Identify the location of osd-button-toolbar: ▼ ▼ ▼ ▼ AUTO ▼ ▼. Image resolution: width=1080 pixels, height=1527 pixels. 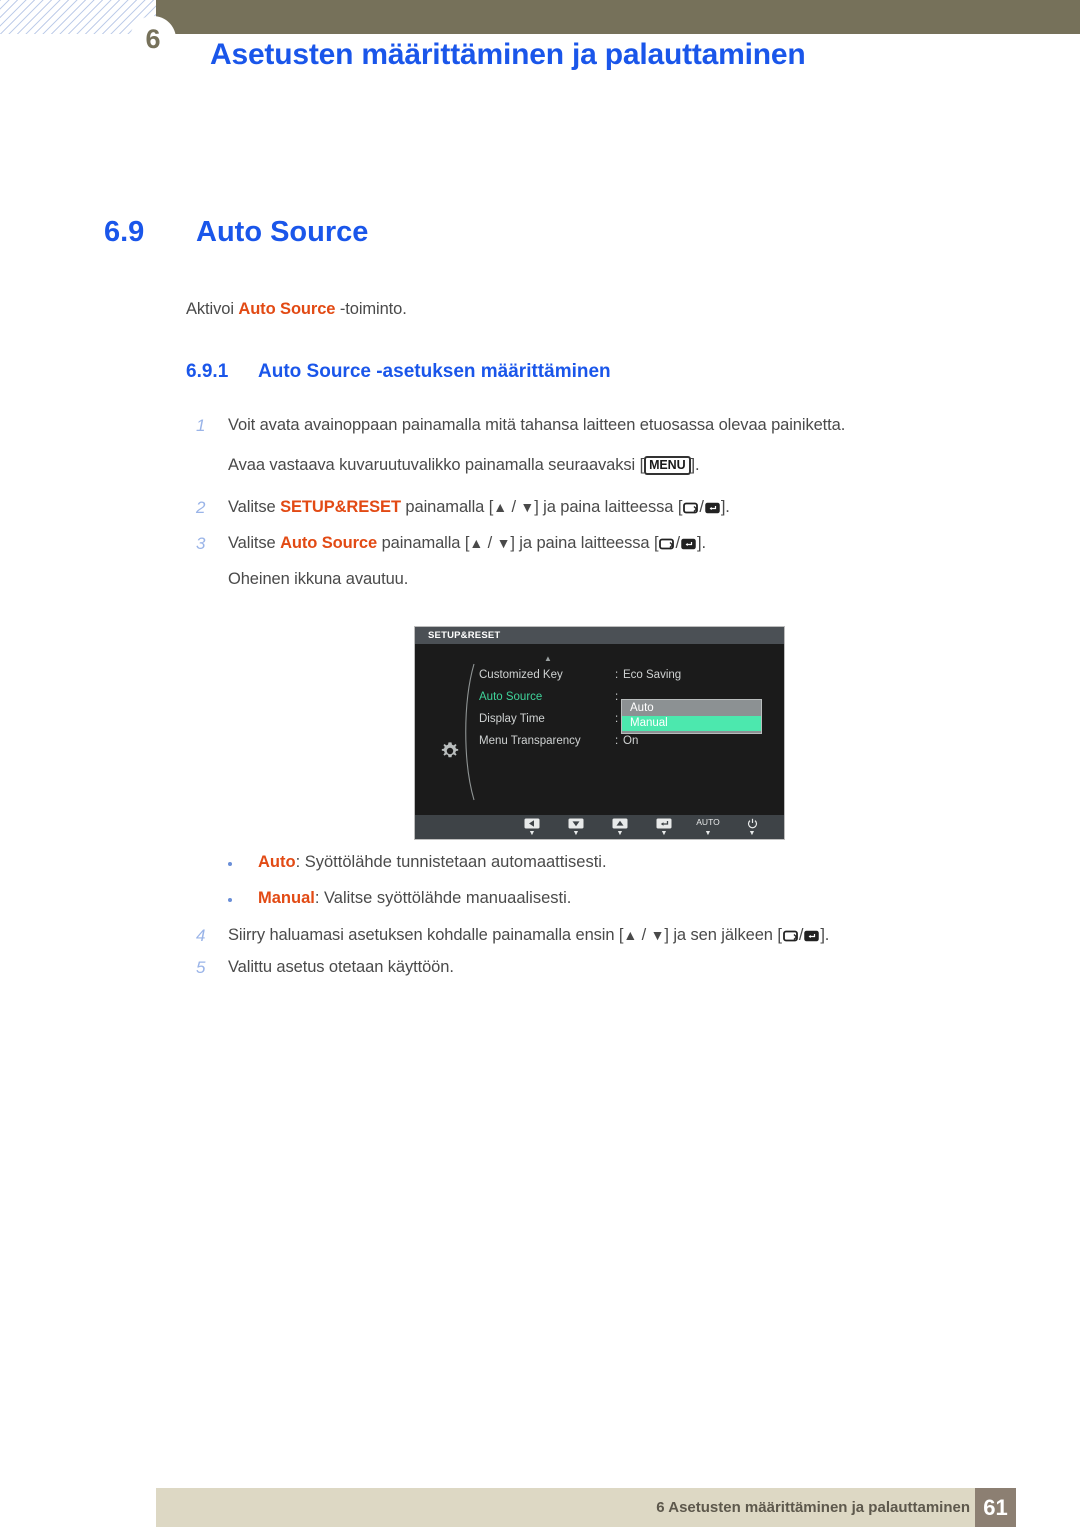
(599, 827).